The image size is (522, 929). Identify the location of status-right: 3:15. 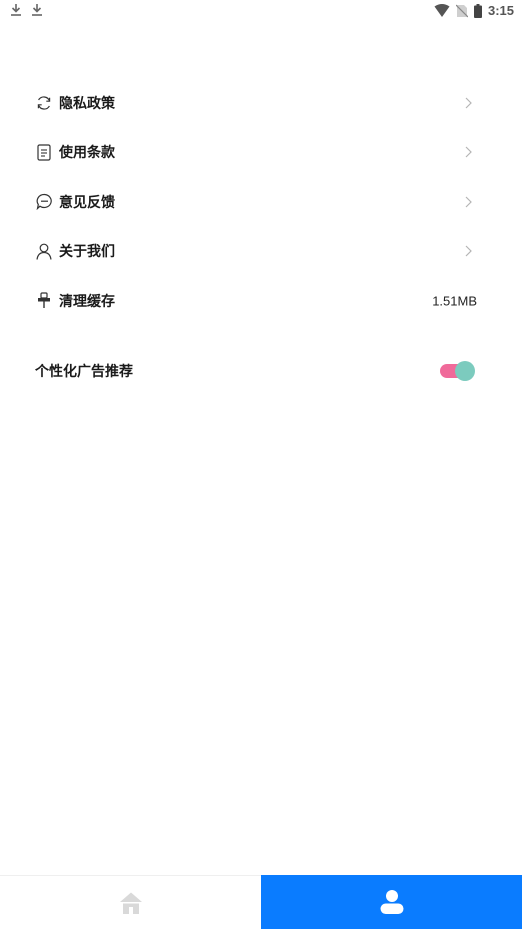
(474, 10).